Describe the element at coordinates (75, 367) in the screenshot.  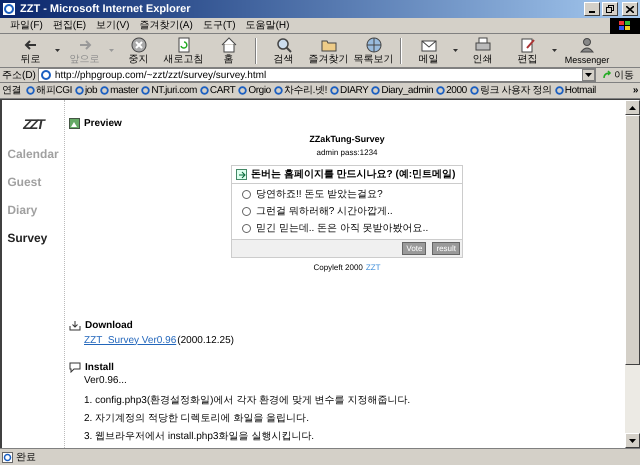
I see `speech-bubble-icon` at that location.